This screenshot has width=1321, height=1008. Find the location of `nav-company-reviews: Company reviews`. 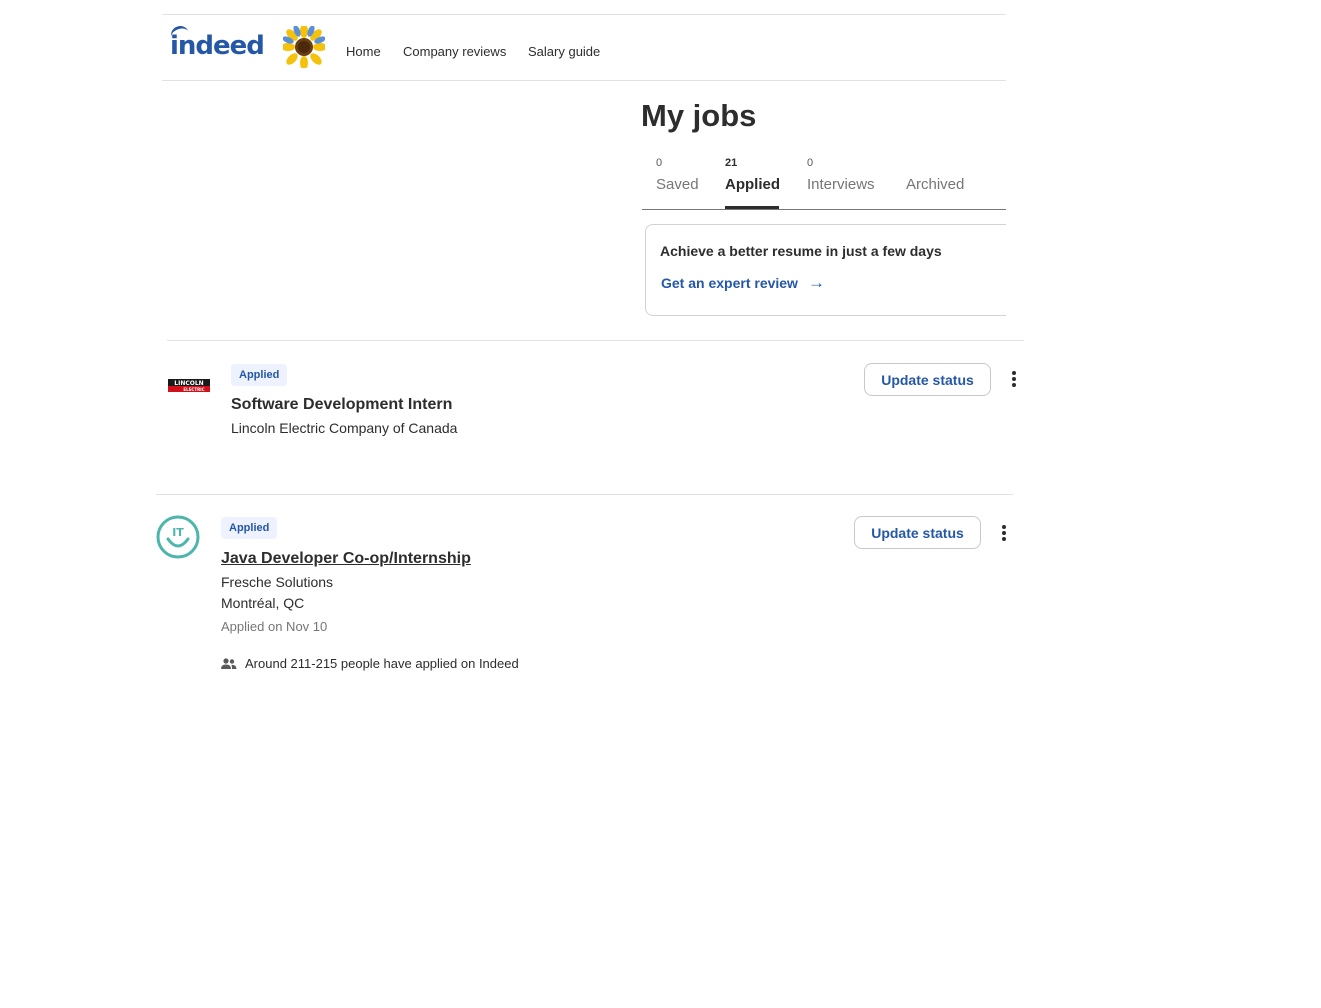

nav-company-reviews: Company reviews is located at coordinates (454, 51).